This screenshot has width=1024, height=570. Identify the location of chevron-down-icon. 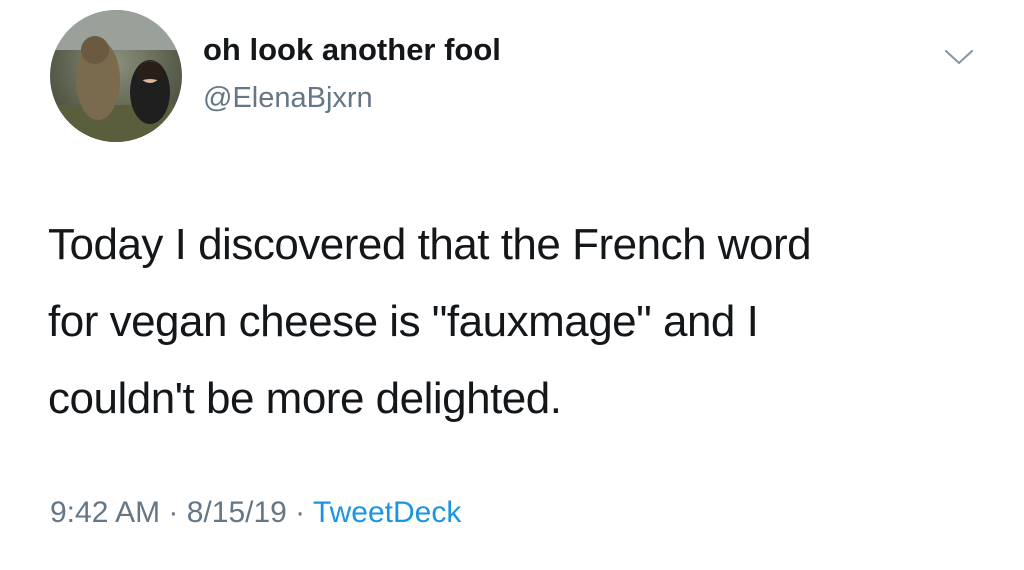
(959, 57).